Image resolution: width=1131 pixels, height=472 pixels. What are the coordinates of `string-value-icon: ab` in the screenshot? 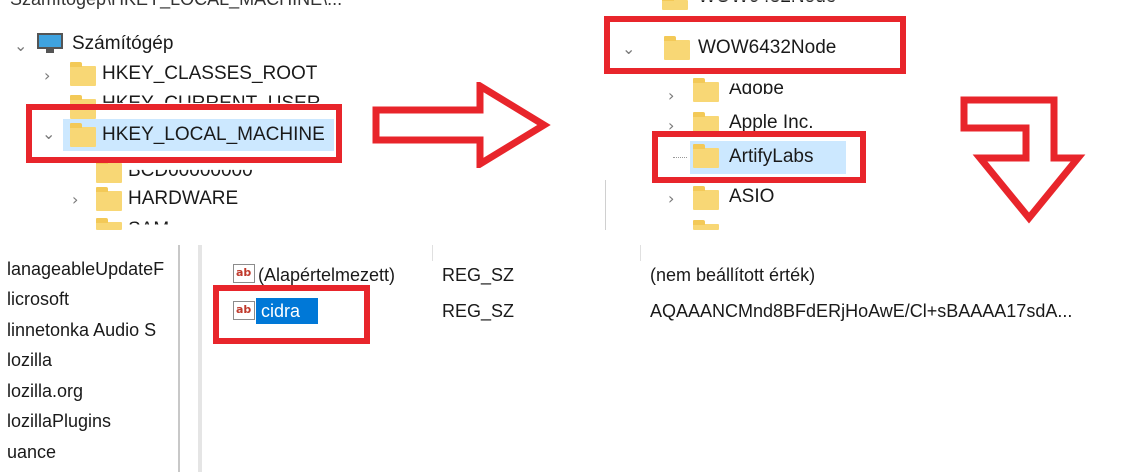 It's located at (244, 273).